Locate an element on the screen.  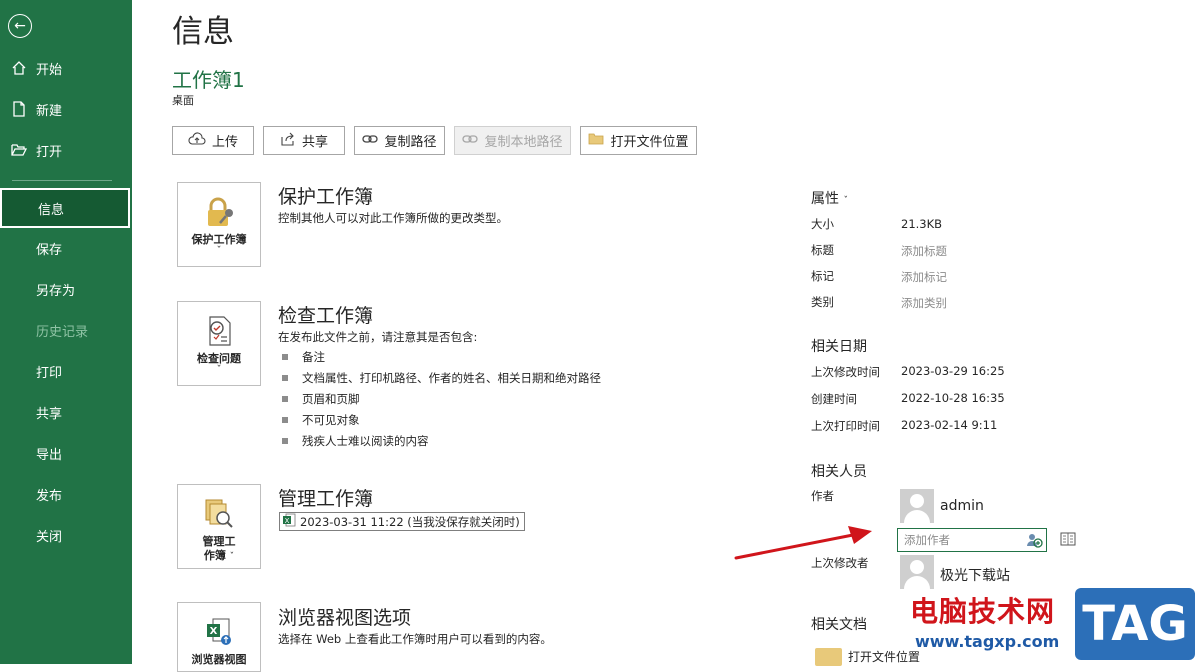
cloud-upload-icon is located at coordinates (197, 140).